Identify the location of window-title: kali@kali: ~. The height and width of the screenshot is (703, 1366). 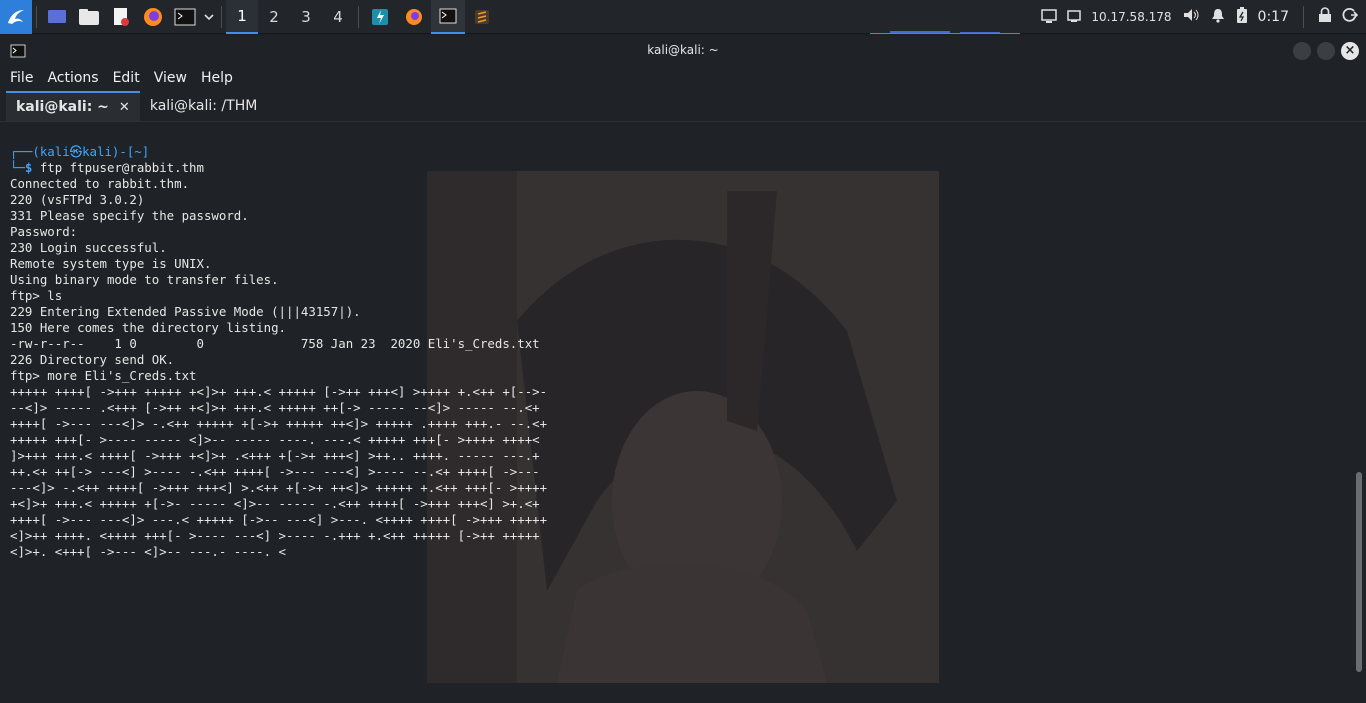
(683, 50).